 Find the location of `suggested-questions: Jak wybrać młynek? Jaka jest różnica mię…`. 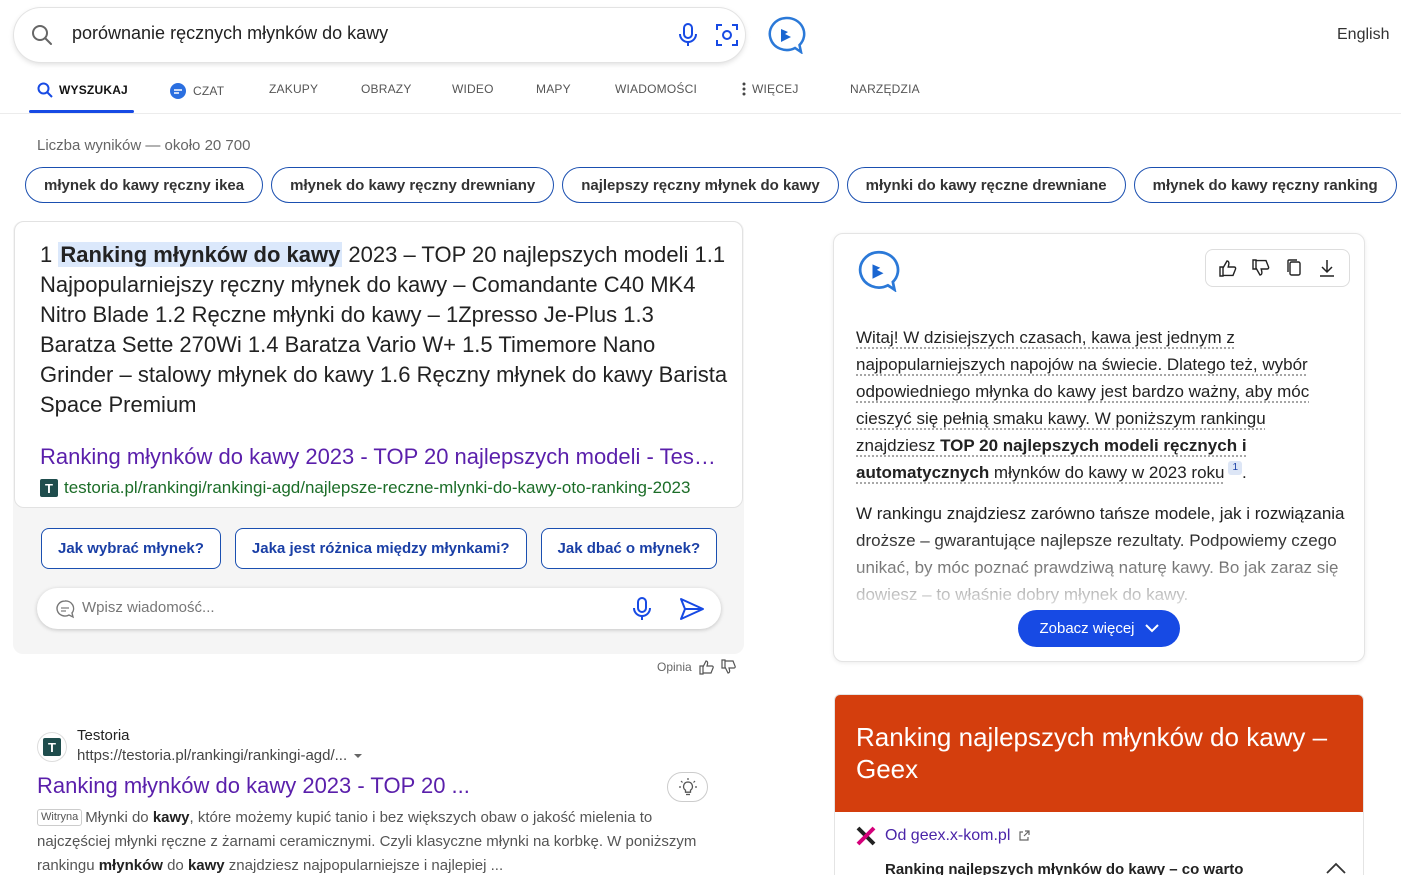

suggested-questions: Jak wybrać młynek? Jaka jest różnica mię… is located at coordinates (379, 548).